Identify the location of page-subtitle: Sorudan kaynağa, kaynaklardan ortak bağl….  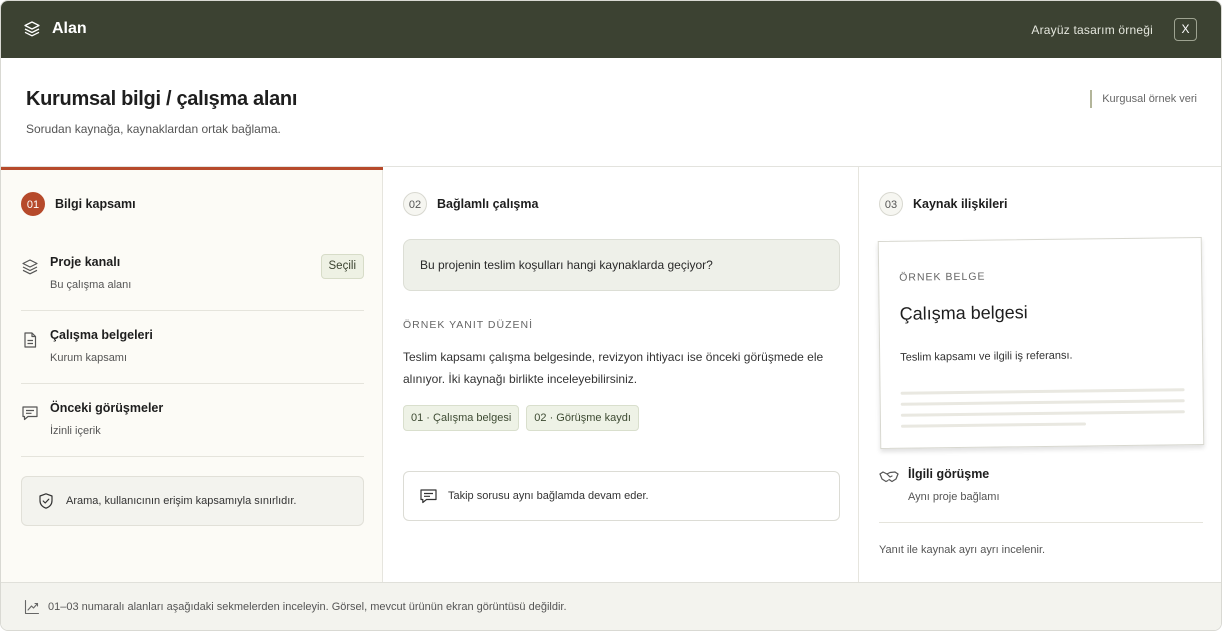
(153, 129).